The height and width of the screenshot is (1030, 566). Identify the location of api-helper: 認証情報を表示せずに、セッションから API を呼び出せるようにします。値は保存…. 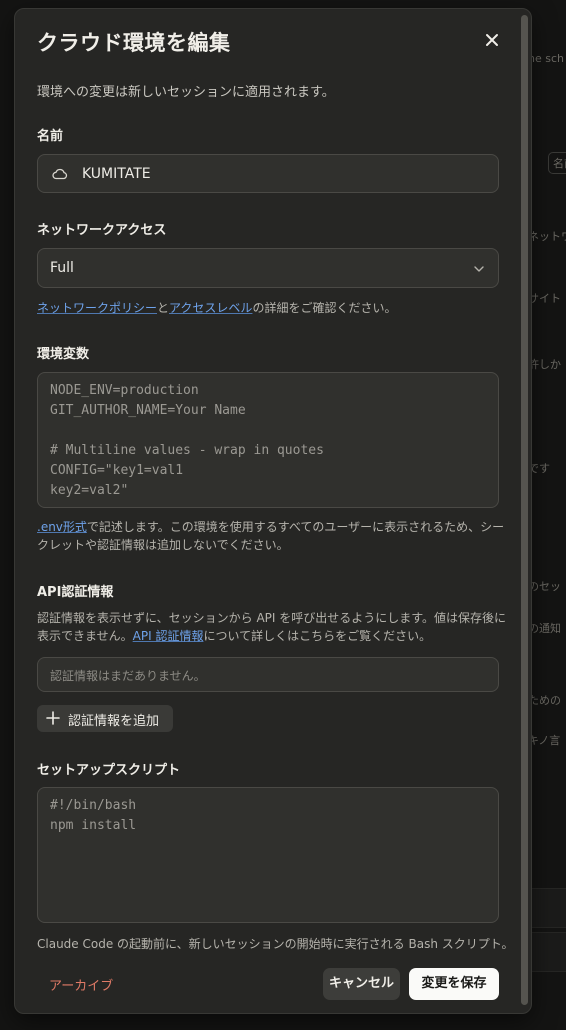
(272, 627).